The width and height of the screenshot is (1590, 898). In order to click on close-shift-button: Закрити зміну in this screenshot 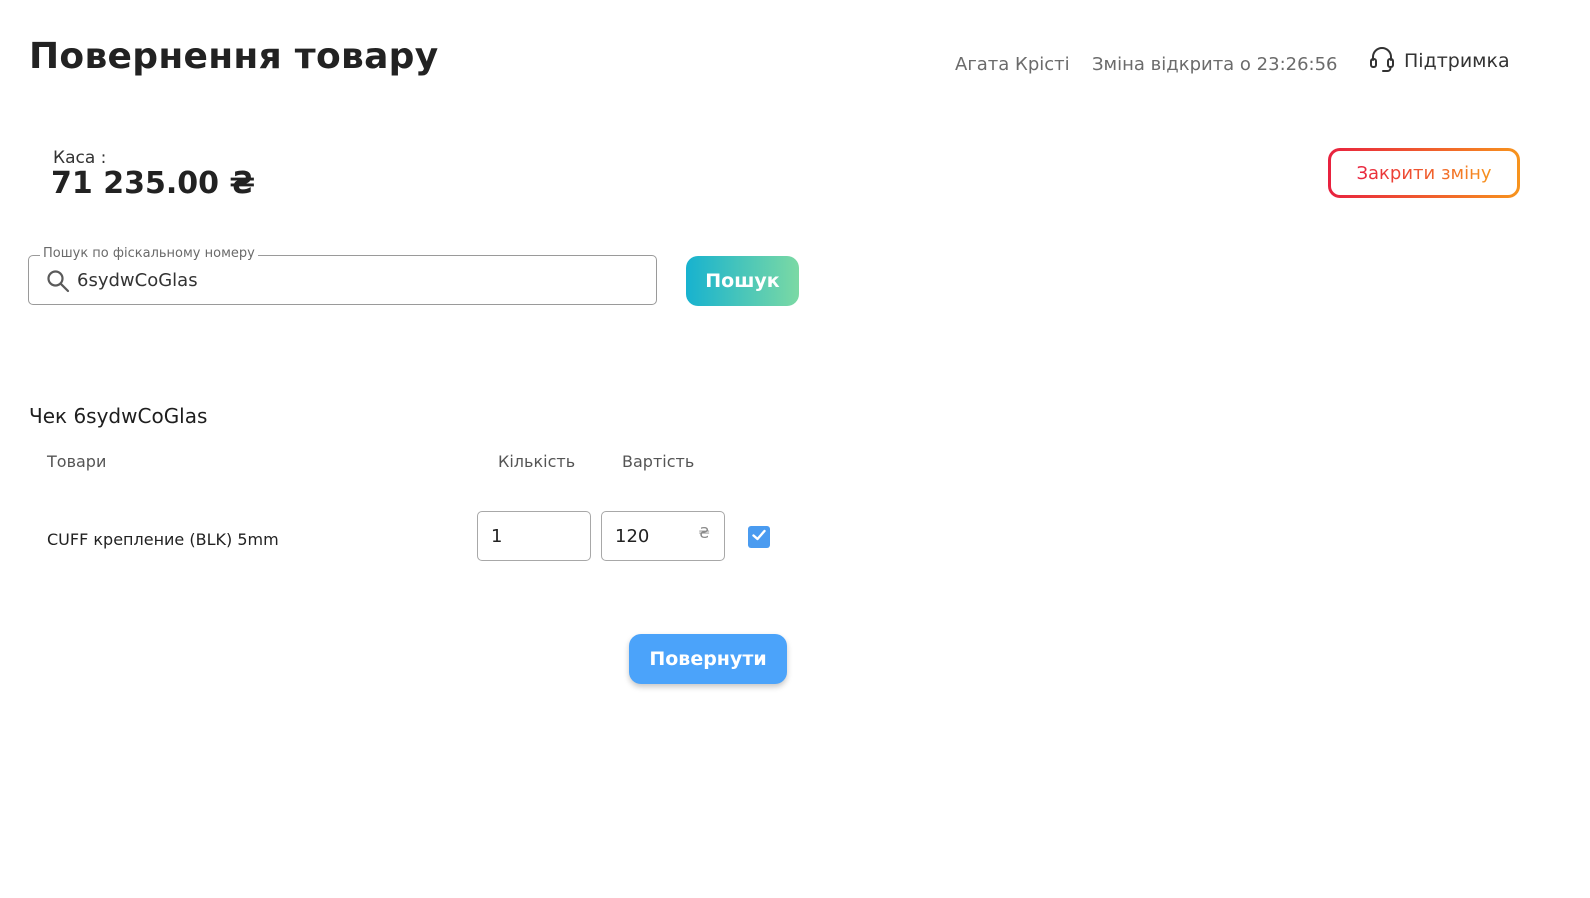, I will do `click(1424, 173)`.